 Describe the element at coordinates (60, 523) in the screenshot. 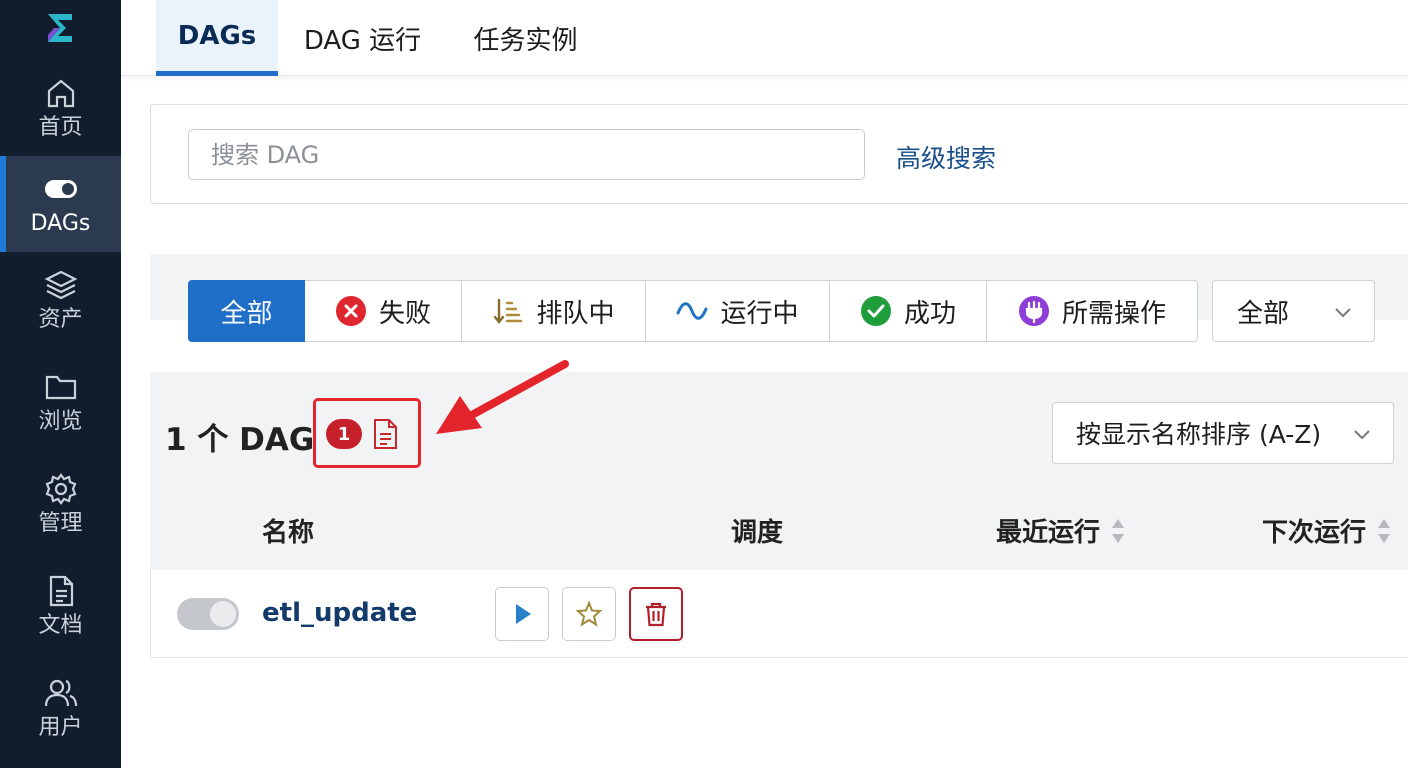

I see `sidebar-item-label: 管理` at that location.